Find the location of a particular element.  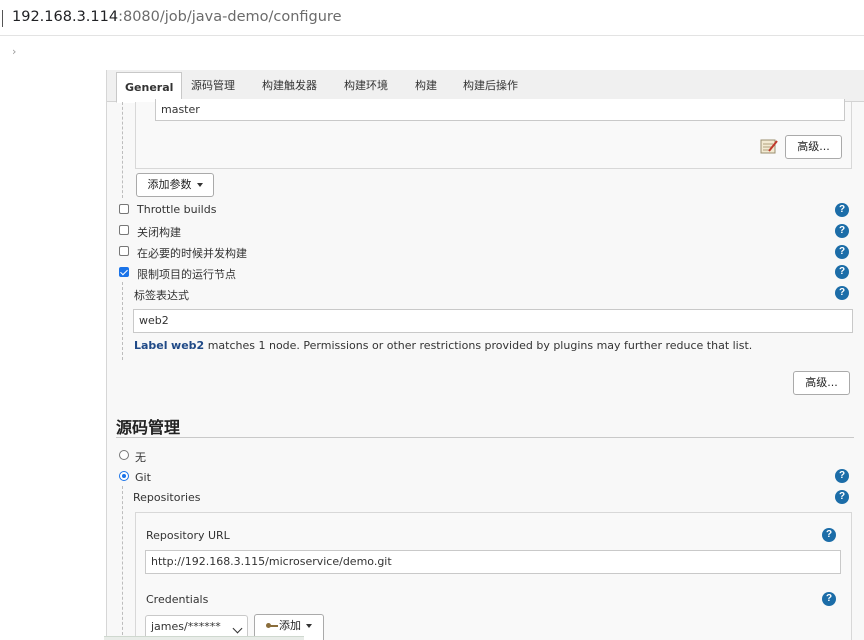

tab-build: 构建 is located at coordinates (426, 85).